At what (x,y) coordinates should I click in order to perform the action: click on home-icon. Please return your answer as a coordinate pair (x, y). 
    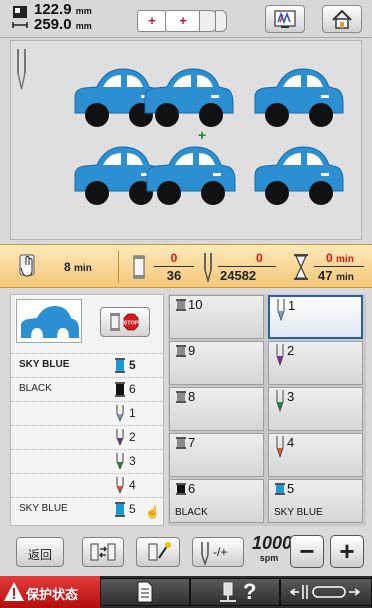
    Looking at the image, I should click on (342, 19).